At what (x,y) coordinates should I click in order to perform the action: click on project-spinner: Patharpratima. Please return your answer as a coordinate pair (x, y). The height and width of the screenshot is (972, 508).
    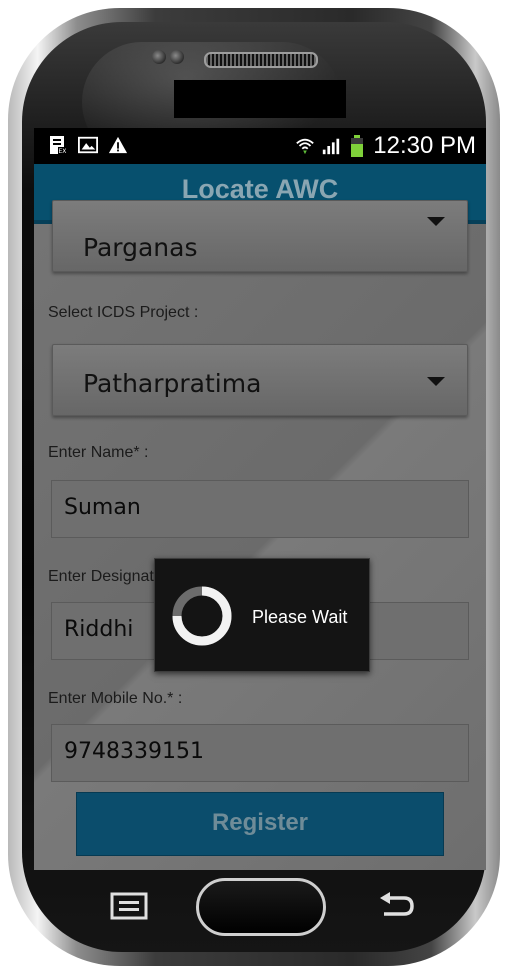
    Looking at the image, I should click on (260, 380).